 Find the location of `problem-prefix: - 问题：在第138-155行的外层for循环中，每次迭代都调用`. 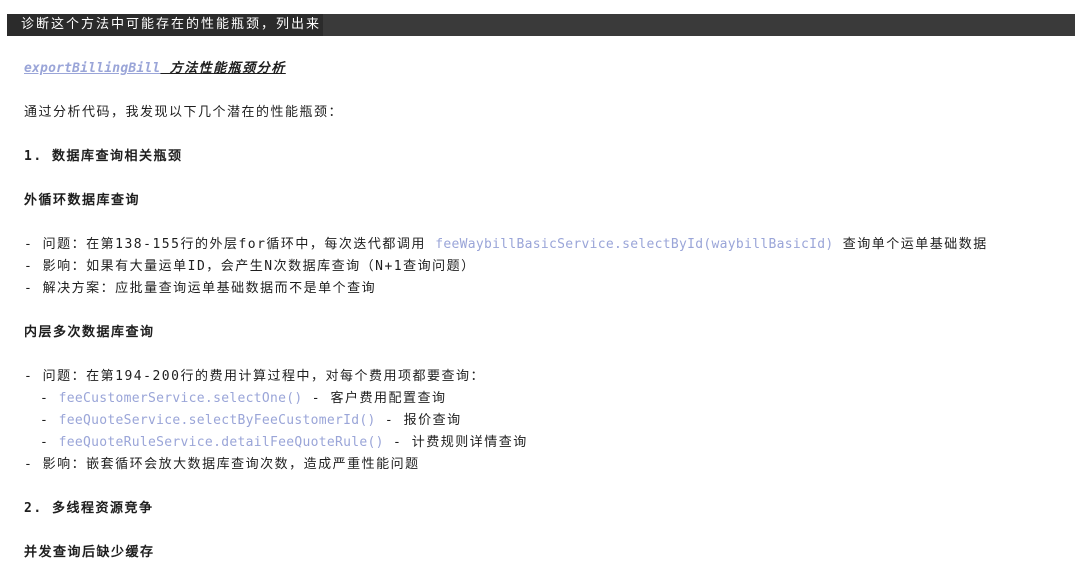

problem-prefix: - 问题：在第138-155行的外层for循环中，每次迭代都调用 is located at coordinates (230, 244).